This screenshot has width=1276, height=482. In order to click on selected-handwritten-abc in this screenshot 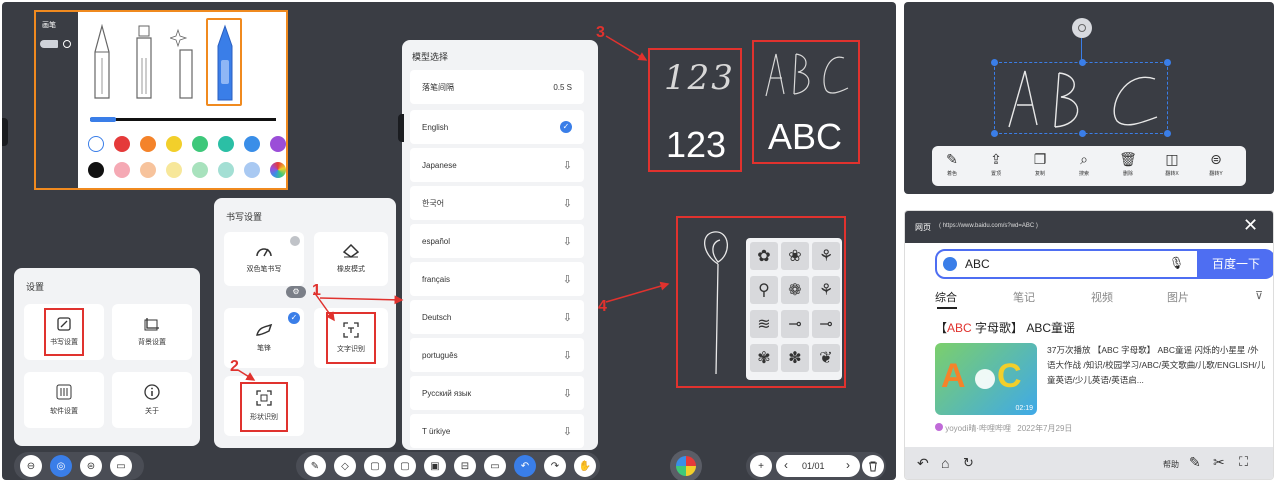, I will do `click(1083, 99)`.